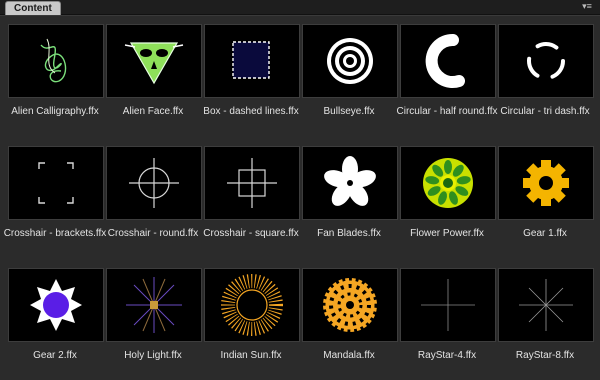 The image size is (600, 380). I want to click on panel-menu-icon: ▾≡, so click(587, 6).